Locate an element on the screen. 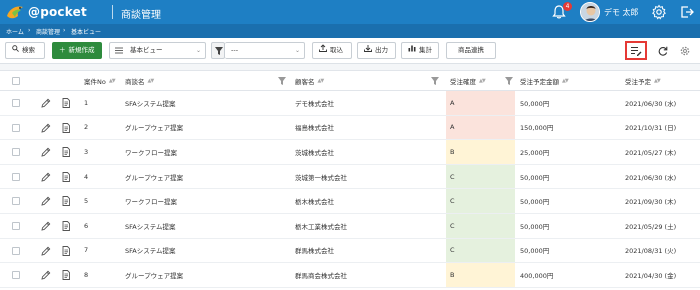  column-settings-button is located at coordinates (636, 50).